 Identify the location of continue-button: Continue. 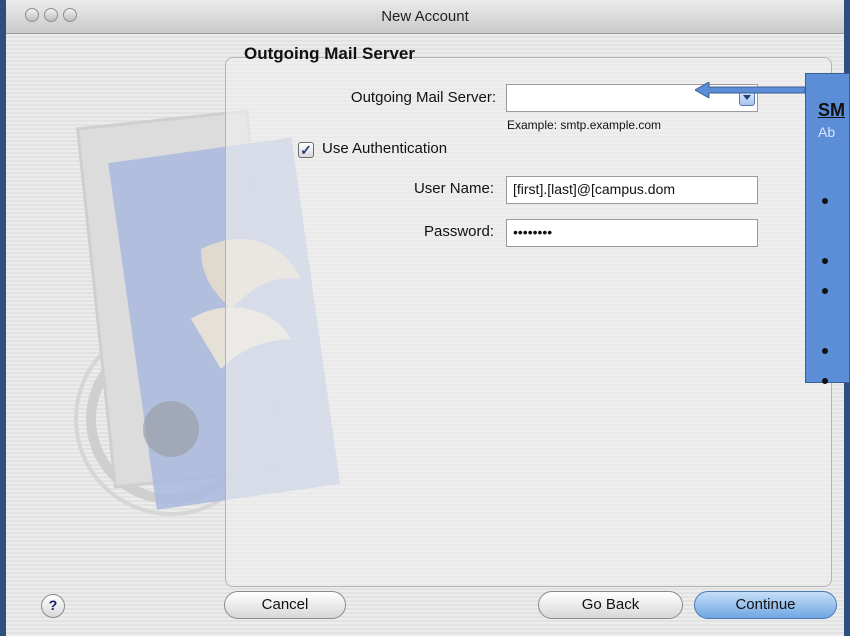
(765, 605).